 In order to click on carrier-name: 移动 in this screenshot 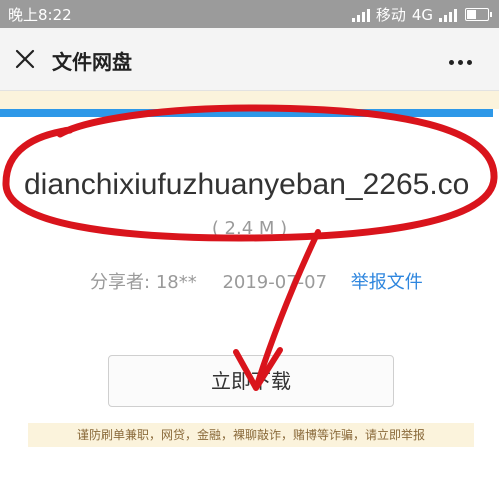, I will do `click(390, 15)`.